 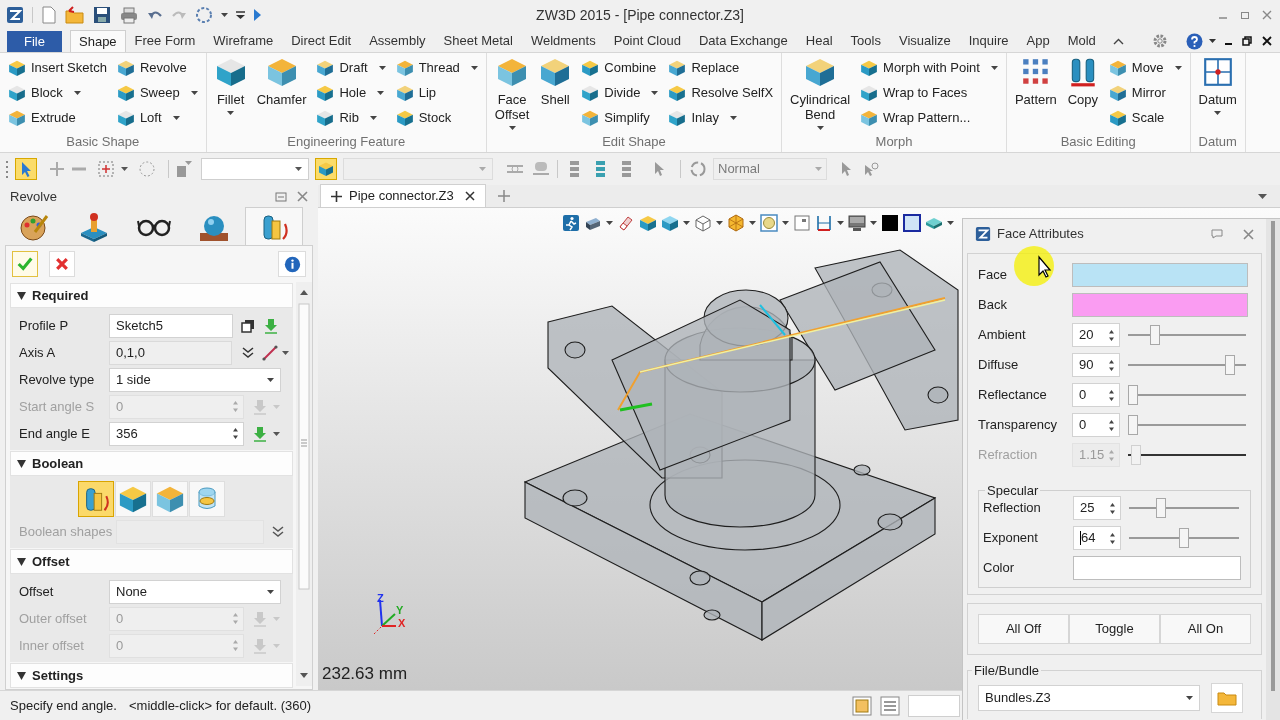 What do you see at coordinates (1217, 84) in the screenshot?
I see `ribbon-button: Datum` at bounding box center [1217, 84].